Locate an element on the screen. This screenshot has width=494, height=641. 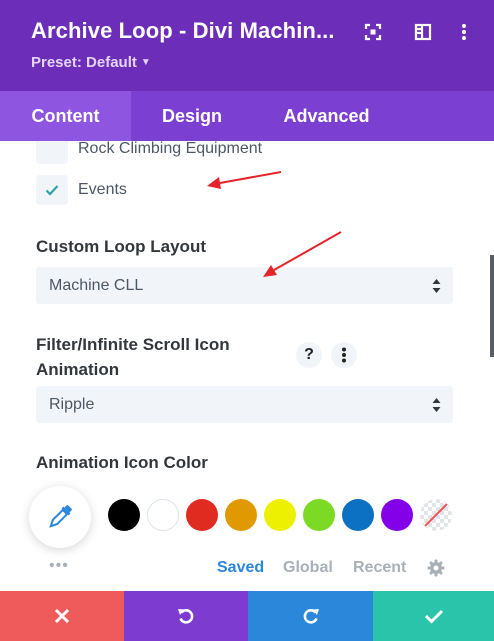
more-colors-icon: ••• is located at coordinates (59, 566).